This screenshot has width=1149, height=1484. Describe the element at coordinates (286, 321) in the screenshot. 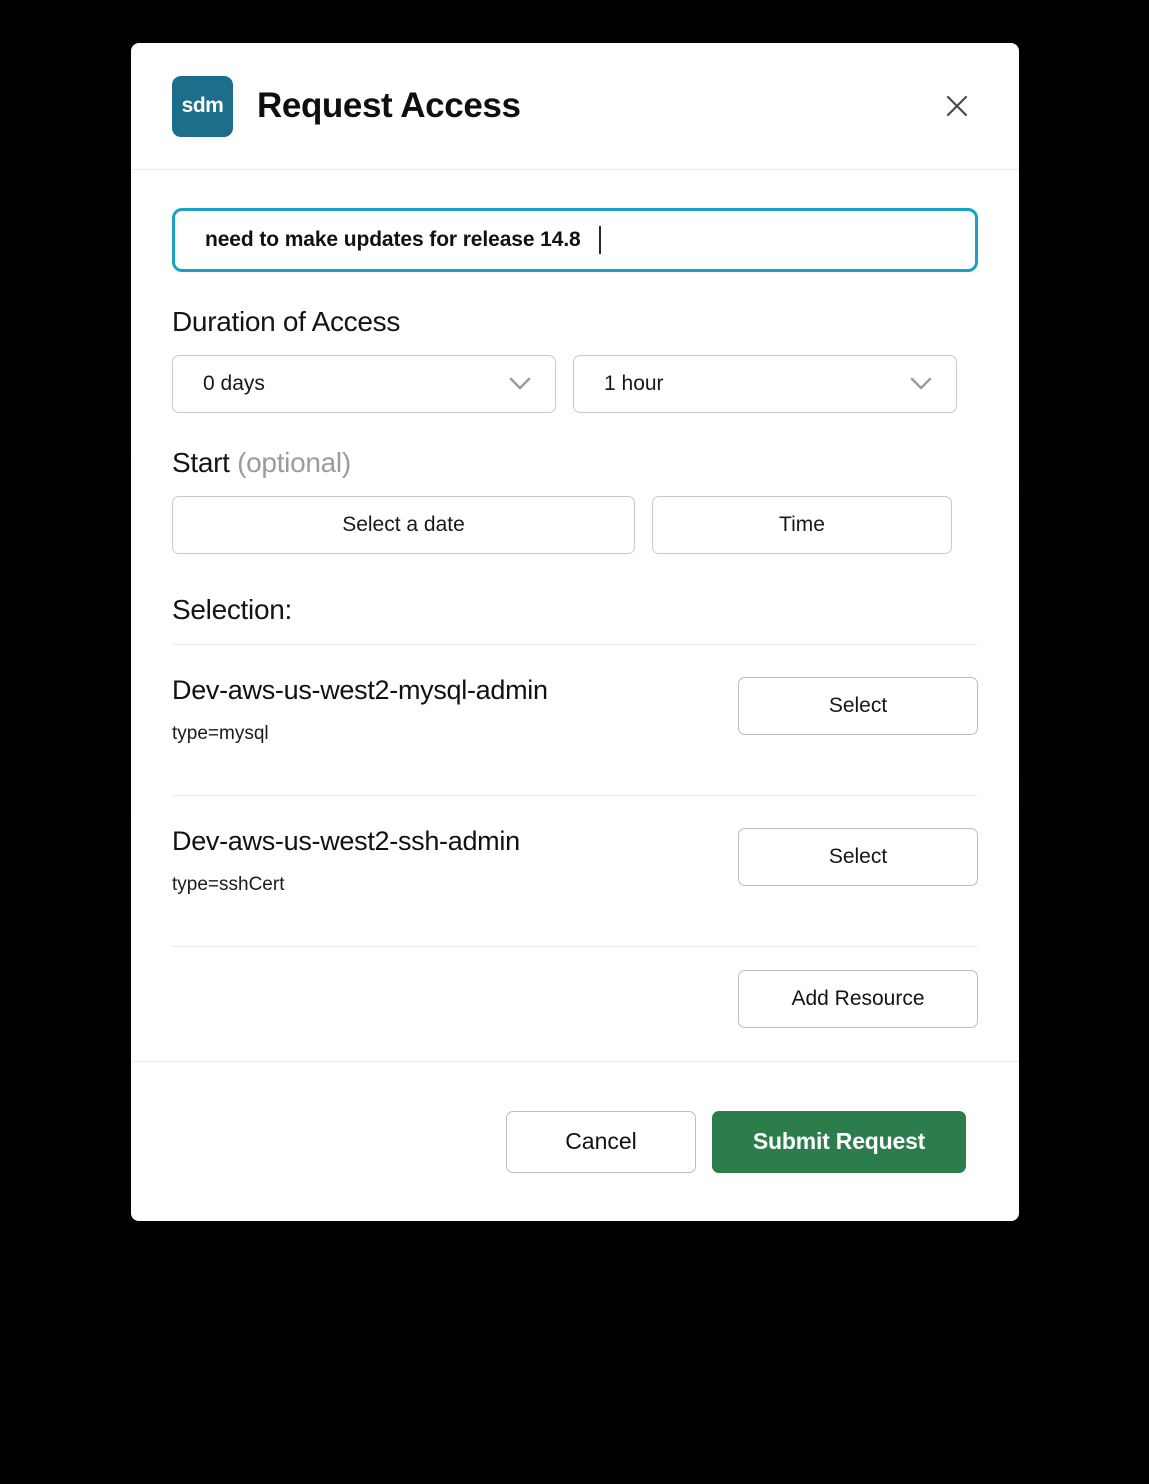

I see `duration-of-access-label: Duration of Access` at that location.